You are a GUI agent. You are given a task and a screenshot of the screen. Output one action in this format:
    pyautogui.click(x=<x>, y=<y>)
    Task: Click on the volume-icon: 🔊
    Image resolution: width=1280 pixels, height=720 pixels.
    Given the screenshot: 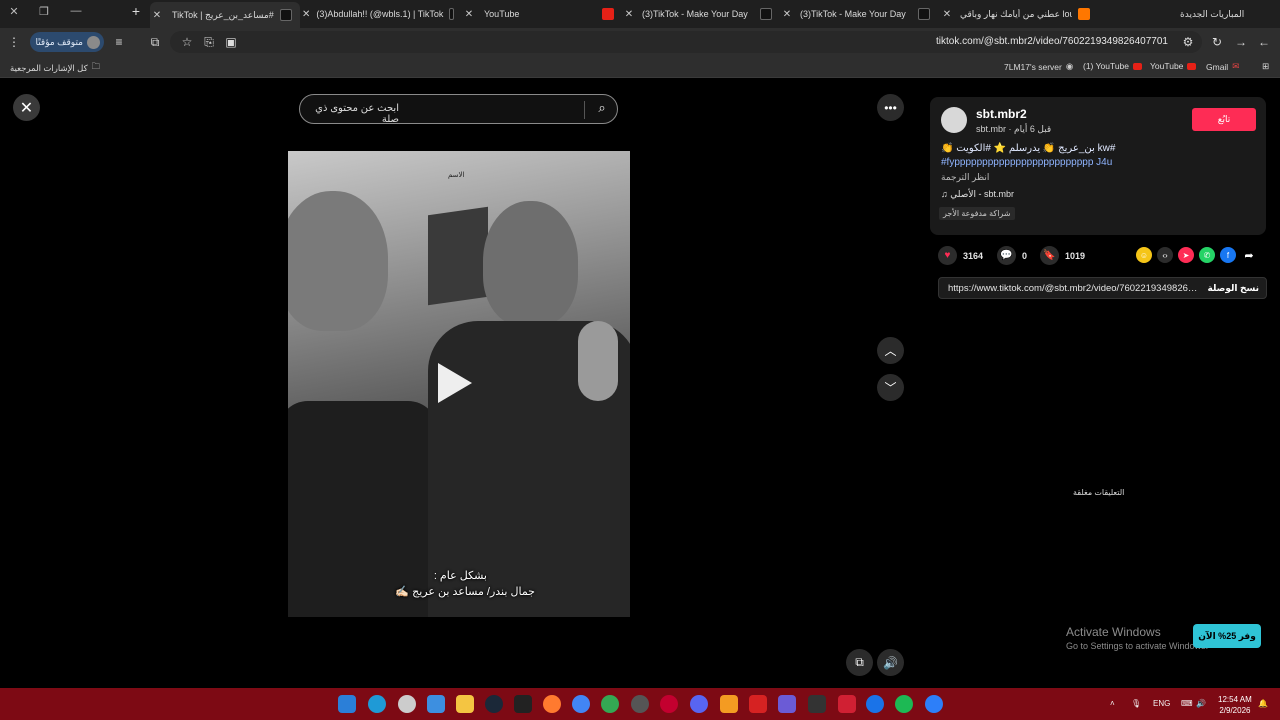 What is the action you would take?
    pyautogui.click(x=890, y=662)
    